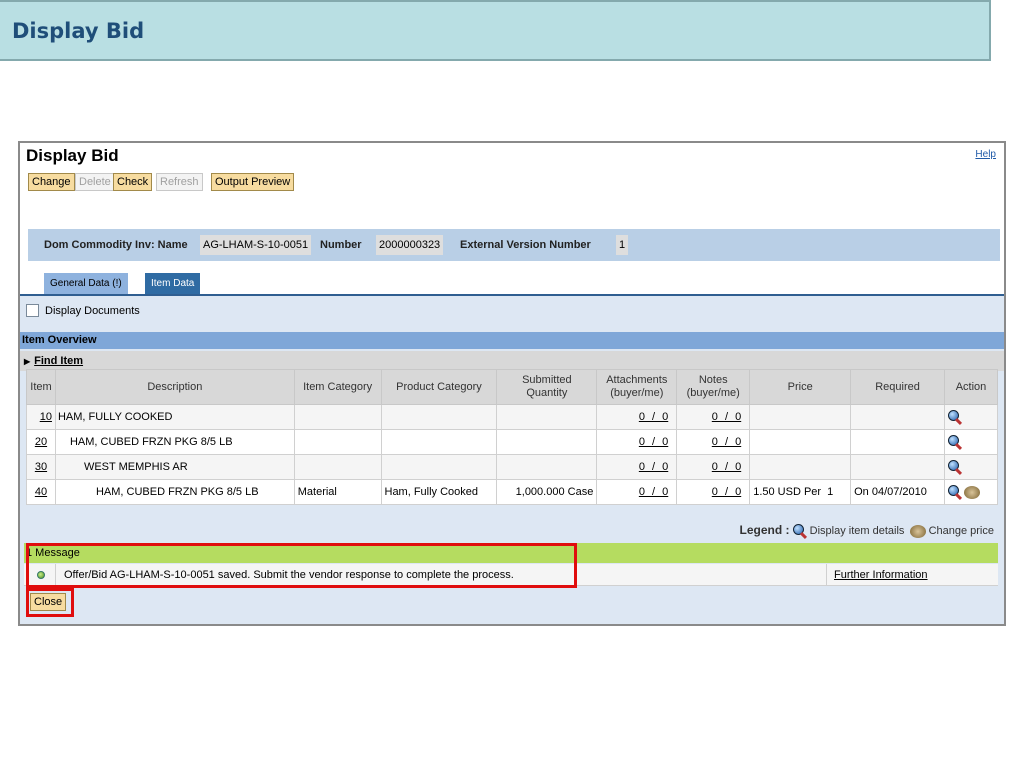  Describe the element at coordinates (133, 182) in the screenshot. I see `check-button: Check` at that location.